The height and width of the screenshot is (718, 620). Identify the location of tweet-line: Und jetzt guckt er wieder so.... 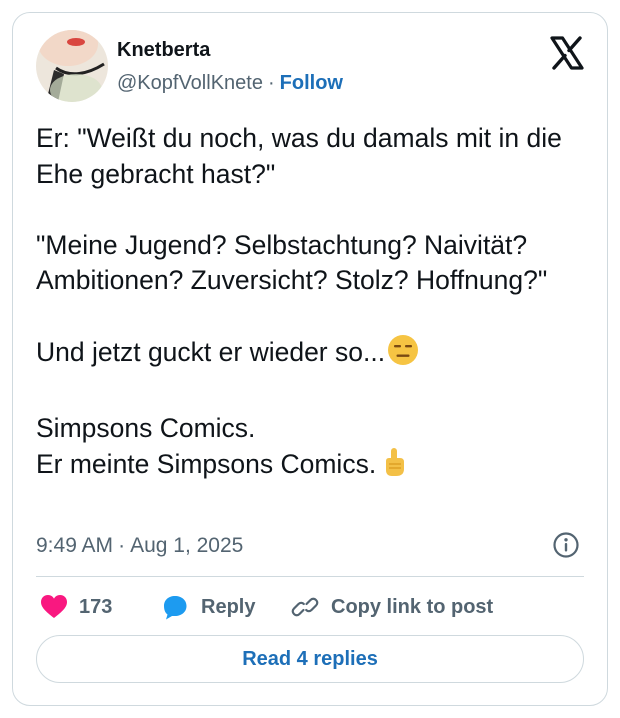
(314, 355).